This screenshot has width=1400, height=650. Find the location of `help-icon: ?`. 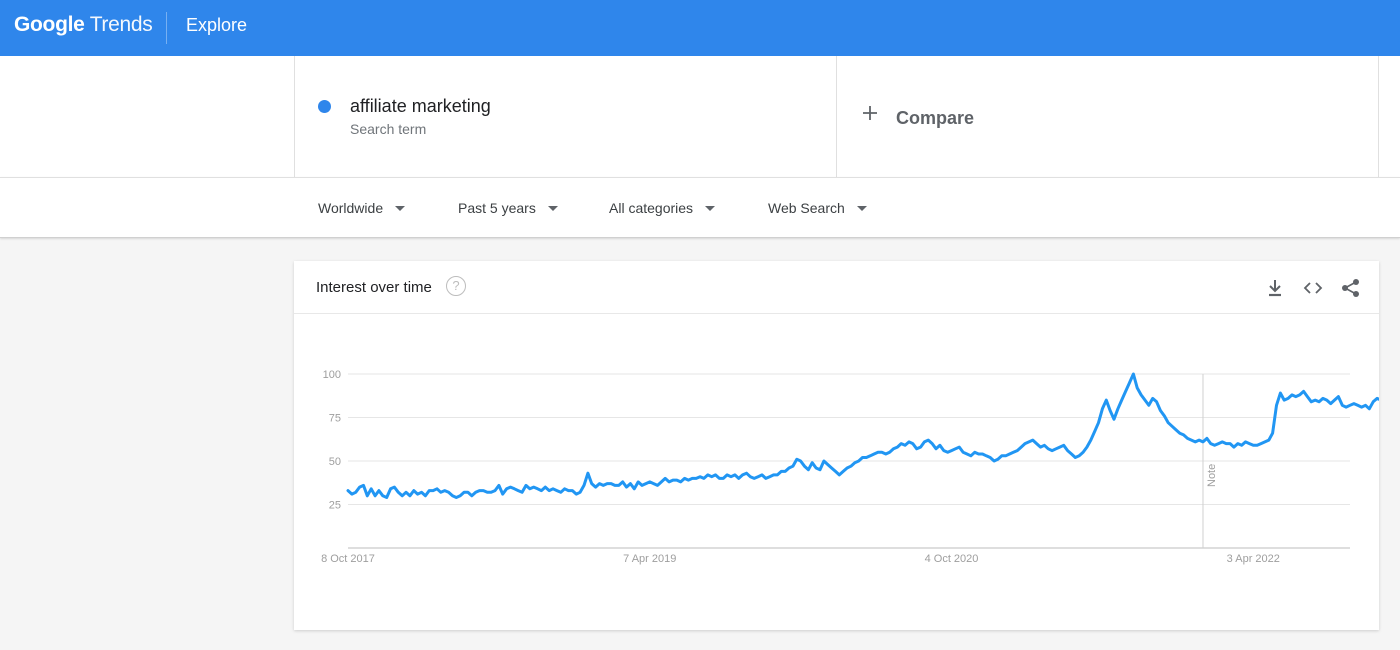

help-icon: ? is located at coordinates (456, 286).